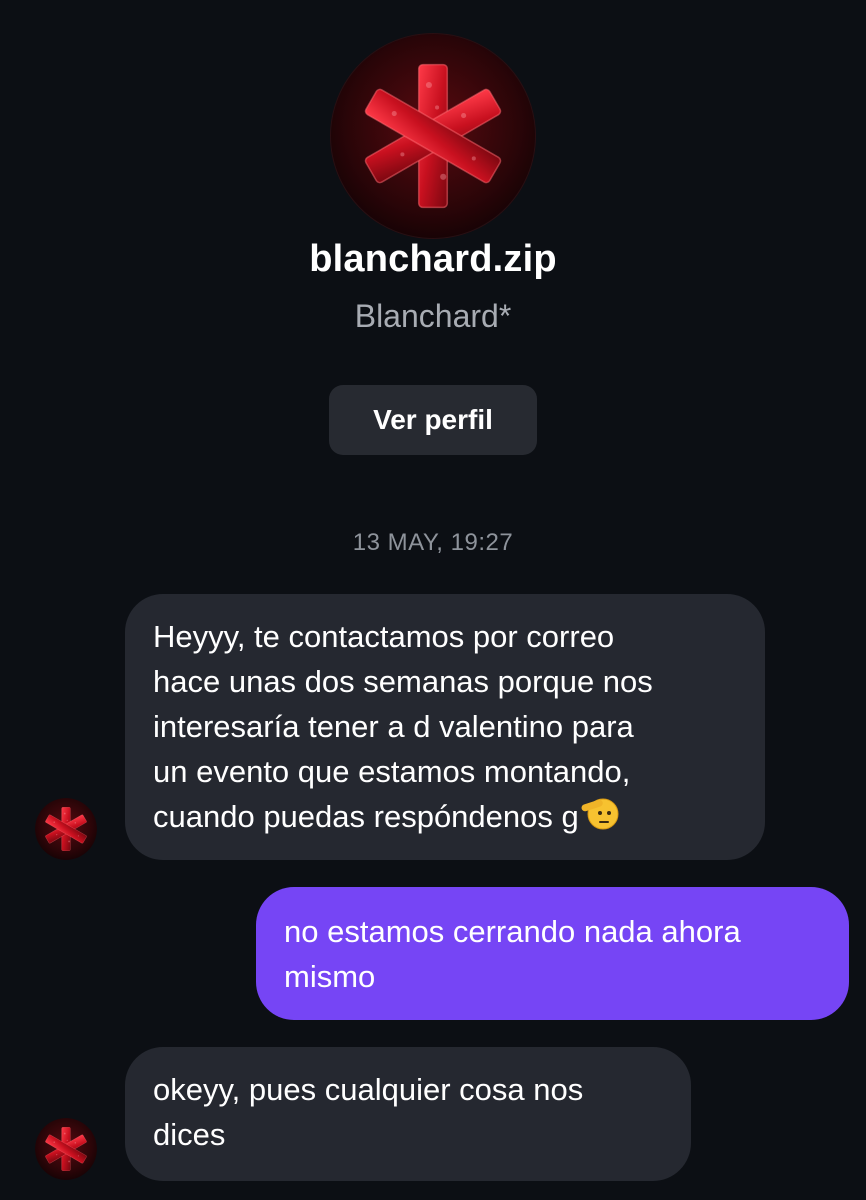 The height and width of the screenshot is (1200, 866). I want to click on profile-avatar, so click(433, 136).